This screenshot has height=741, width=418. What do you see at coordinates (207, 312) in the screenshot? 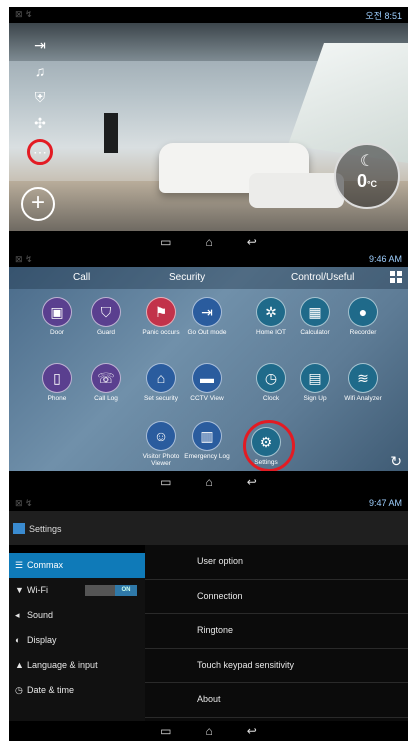
I see `exit-icon: ⇥` at bounding box center [207, 312].